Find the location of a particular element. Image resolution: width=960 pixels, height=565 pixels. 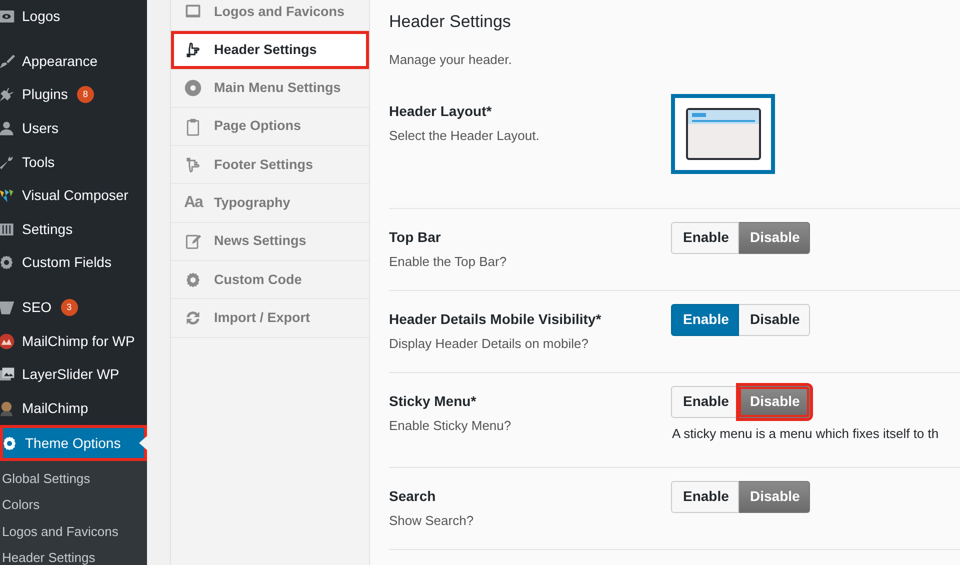

cube-icon is located at coordinates (7, 195).